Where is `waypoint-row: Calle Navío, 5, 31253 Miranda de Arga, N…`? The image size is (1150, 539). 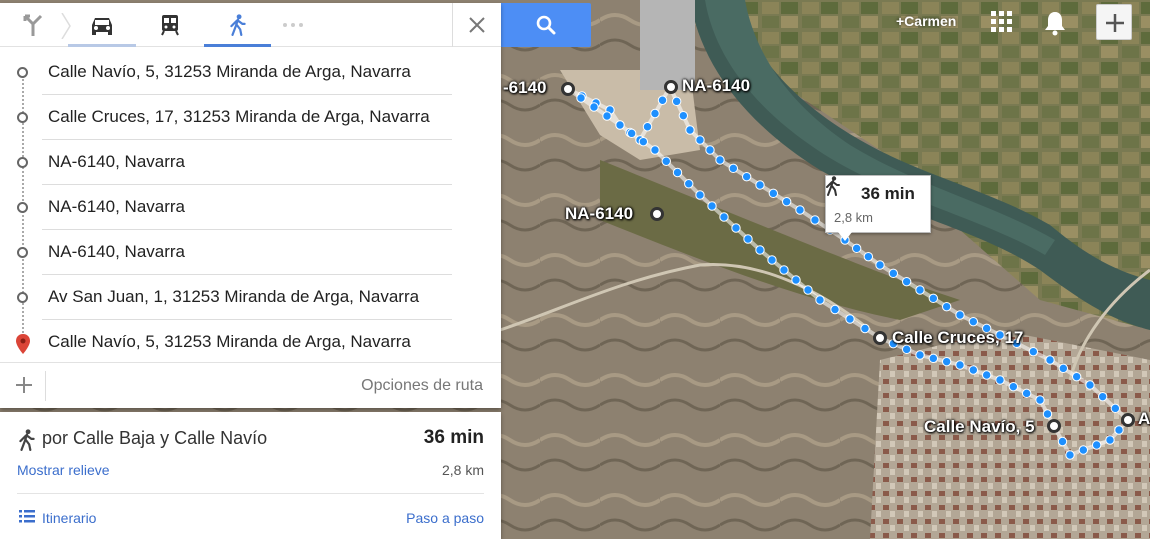 waypoint-row: Calle Navío, 5, 31253 Miranda de Arga, N… is located at coordinates (250, 72).